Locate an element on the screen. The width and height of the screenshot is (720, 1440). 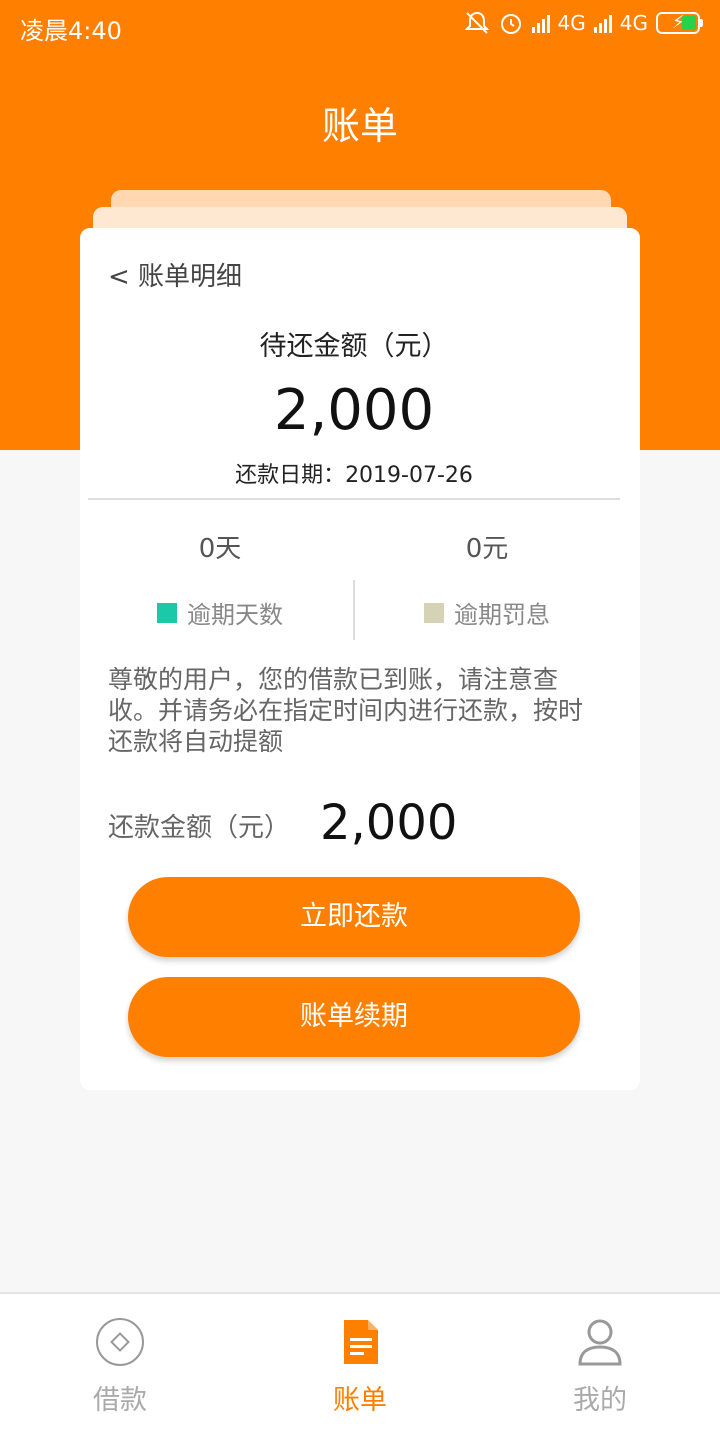
network-type-1: 4G is located at coordinates (571, 23).